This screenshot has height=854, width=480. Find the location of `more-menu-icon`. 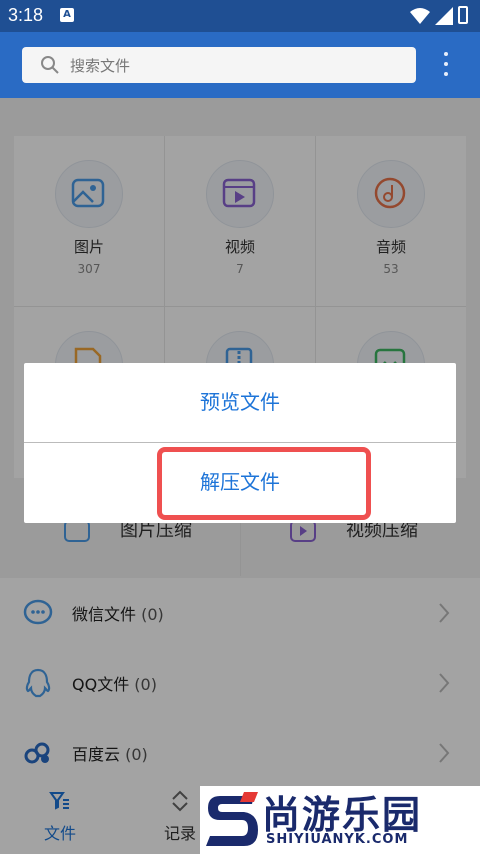

more-menu-icon is located at coordinates (446, 65).